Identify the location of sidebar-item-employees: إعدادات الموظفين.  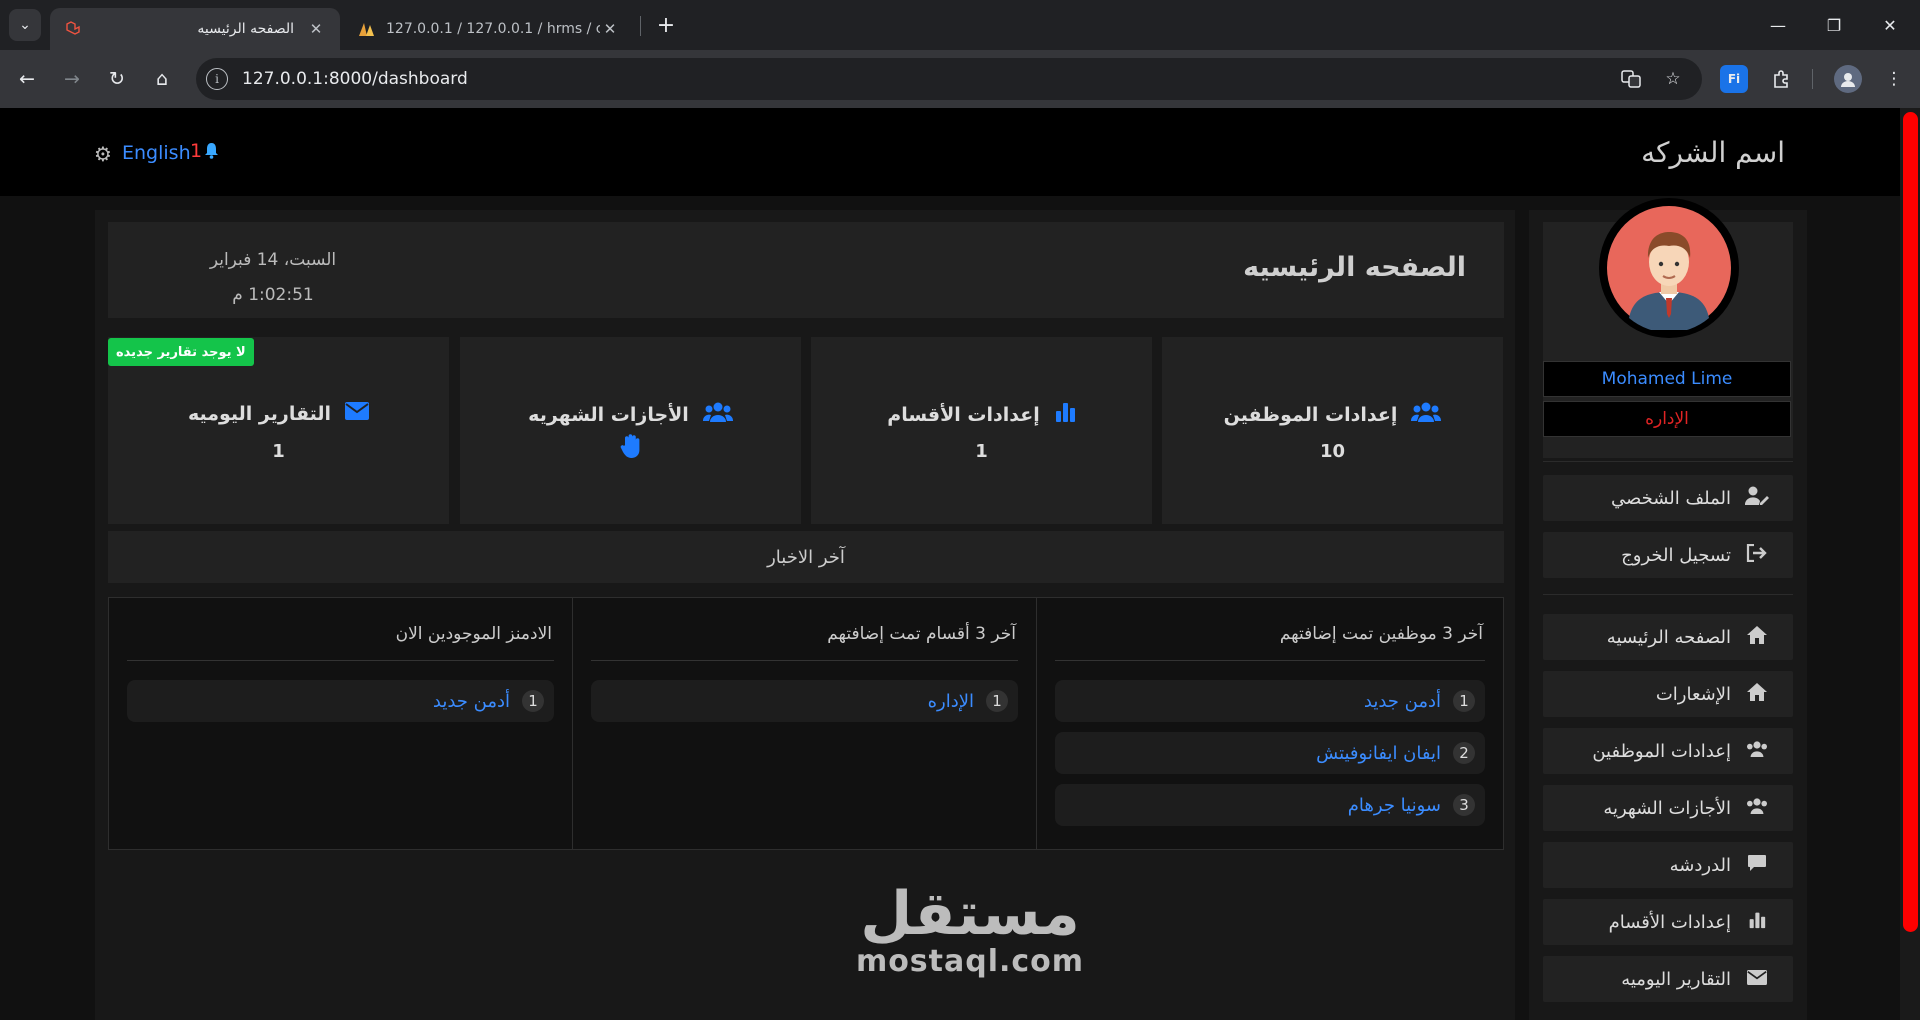
(1668, 751).